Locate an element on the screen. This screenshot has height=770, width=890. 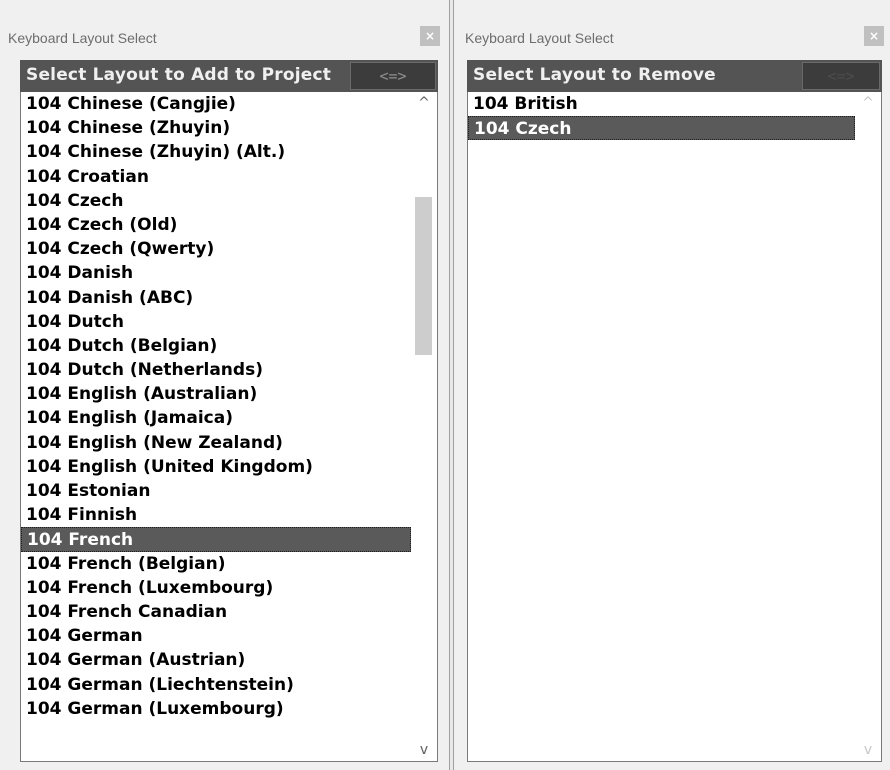
list-item: 104 French is located at coordinates (216, 539).